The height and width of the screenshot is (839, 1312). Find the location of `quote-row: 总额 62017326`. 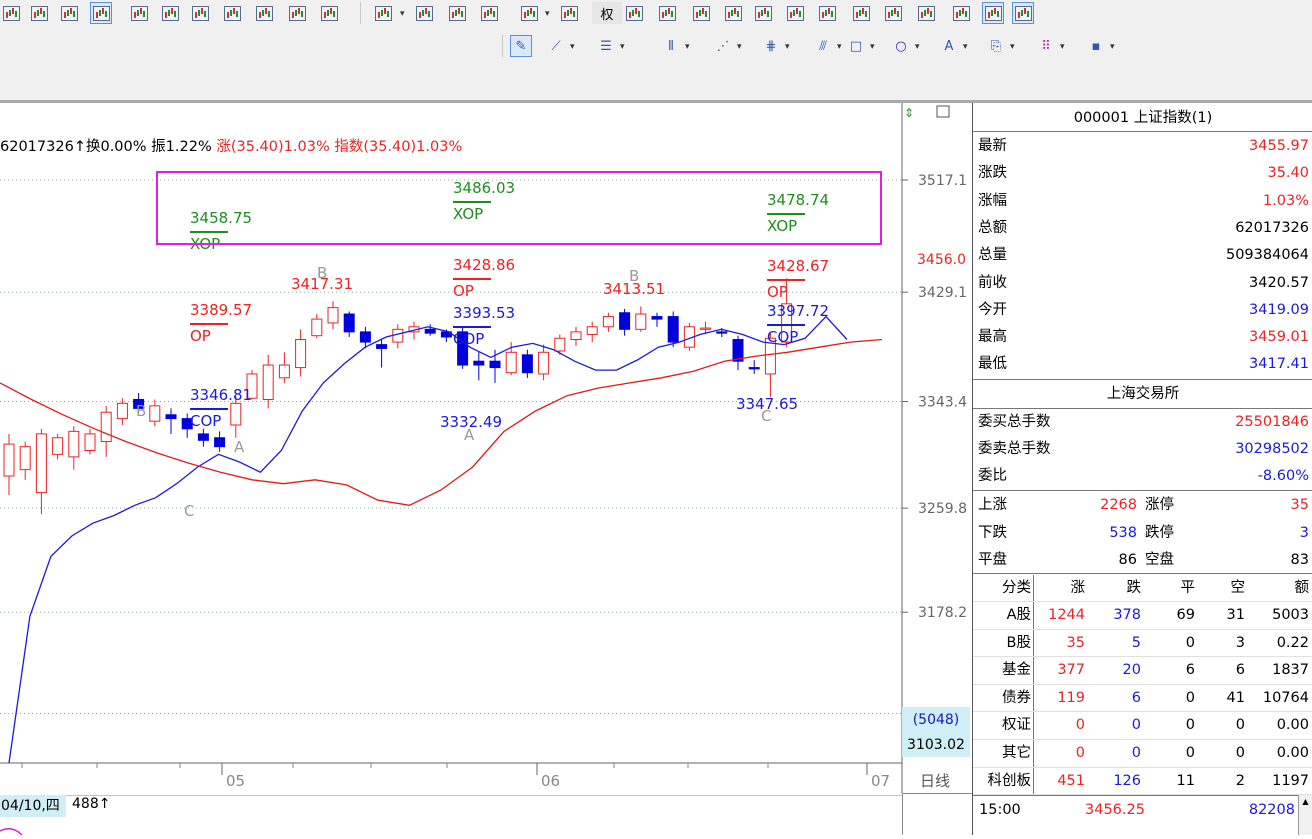

quote-row: 总额 62017326 is located at coordinates (1142, 228).